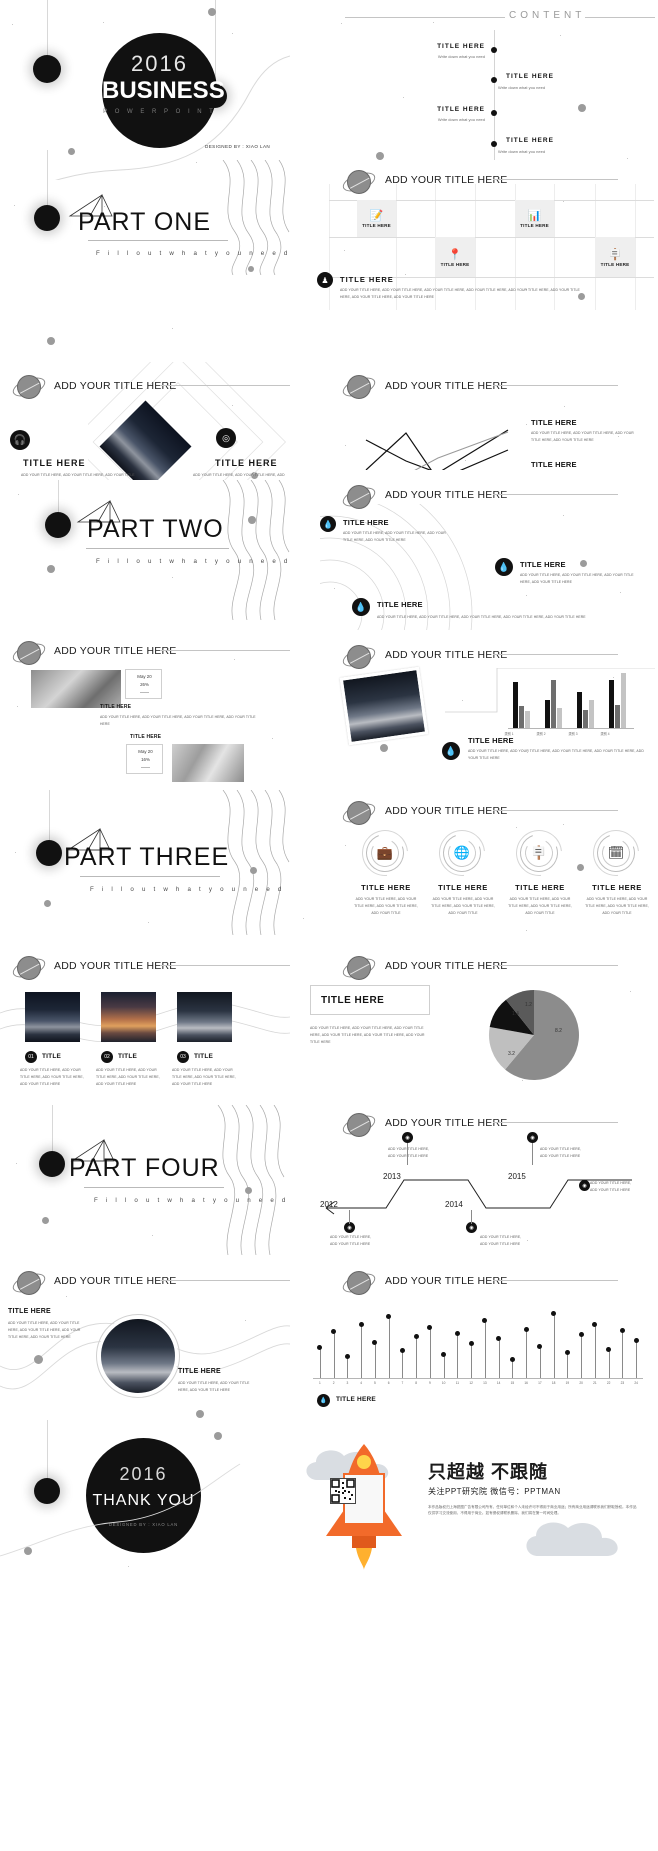  I want to click on orbit-title-4: TITLE HERE, so click(617, 887).